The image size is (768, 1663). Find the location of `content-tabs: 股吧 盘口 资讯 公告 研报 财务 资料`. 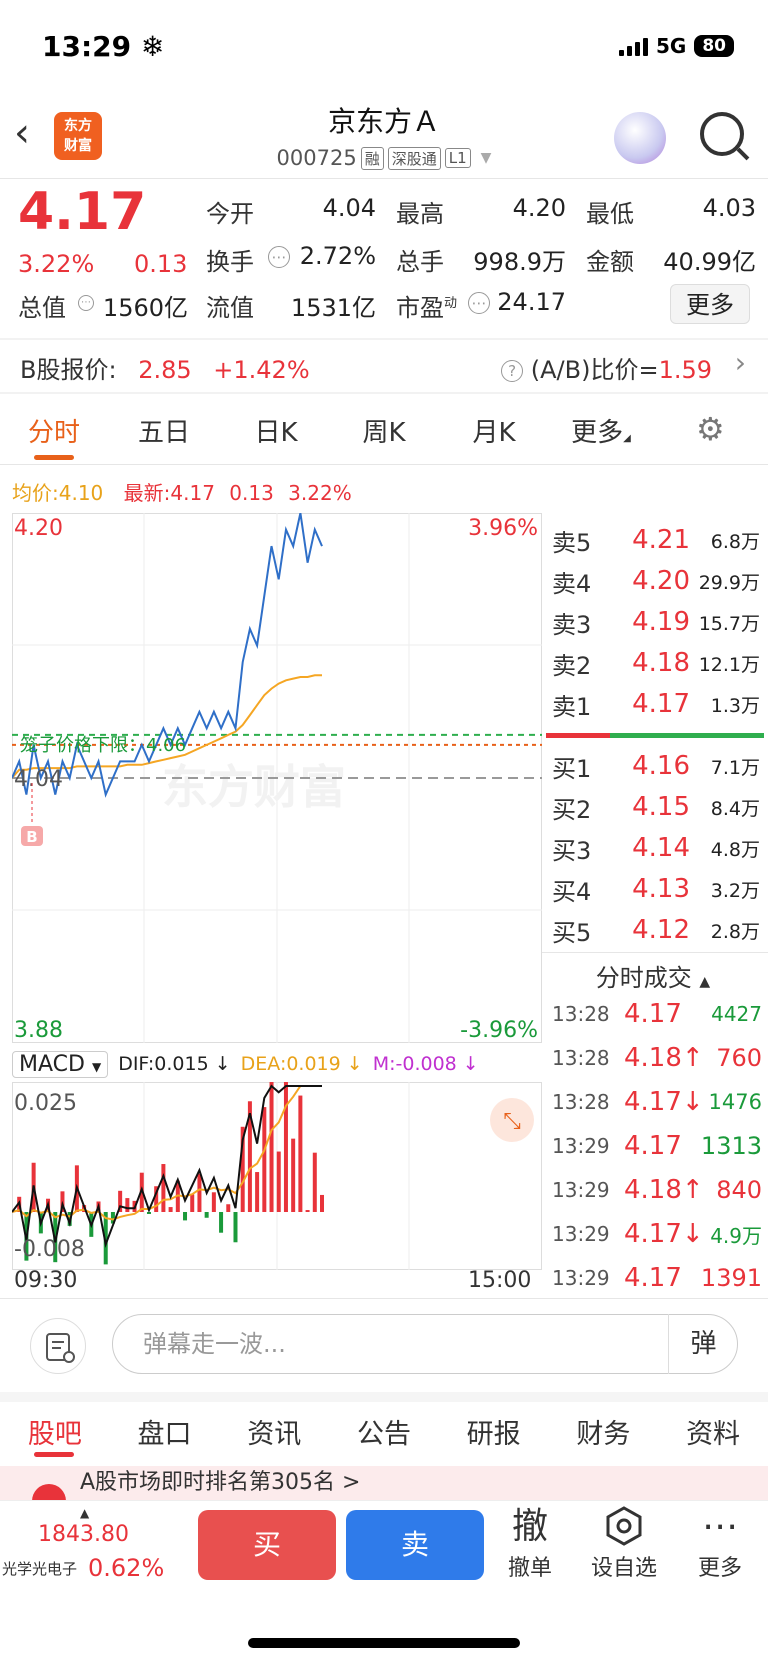

content-tabs: 股吧 盘口 资讯 公告 研报 财务 资料 is located at coordinates (384, 1431).